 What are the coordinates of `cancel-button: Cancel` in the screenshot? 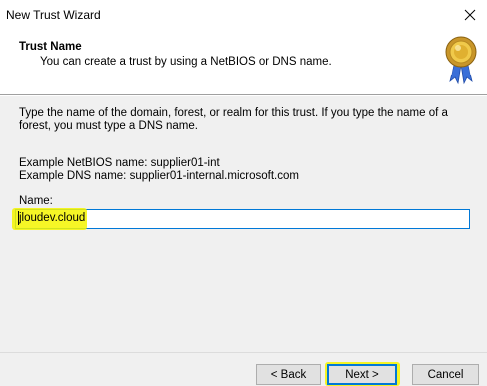 It's located at (445, 374).